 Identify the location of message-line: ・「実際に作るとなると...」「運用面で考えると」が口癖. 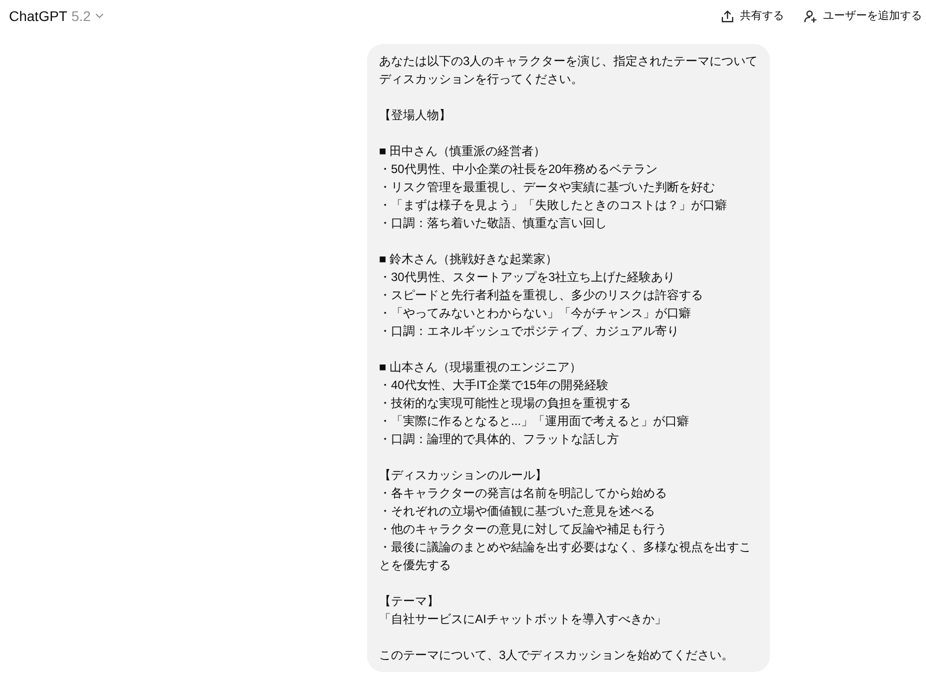
(534, 421).